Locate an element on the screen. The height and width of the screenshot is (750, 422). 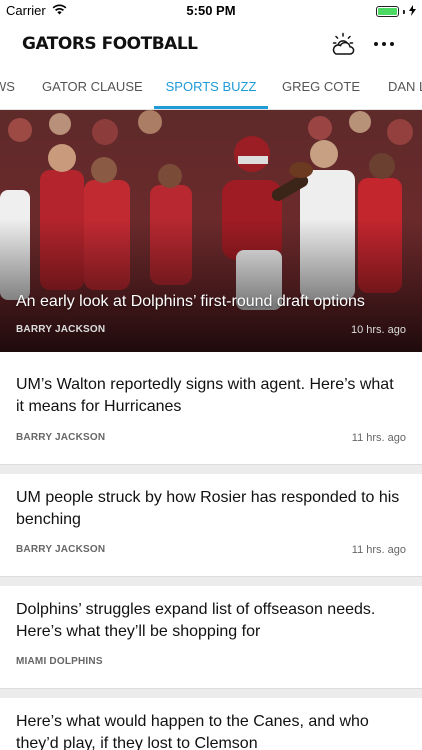
status-time: 5:50 PM is located at coordinates (211, 10).